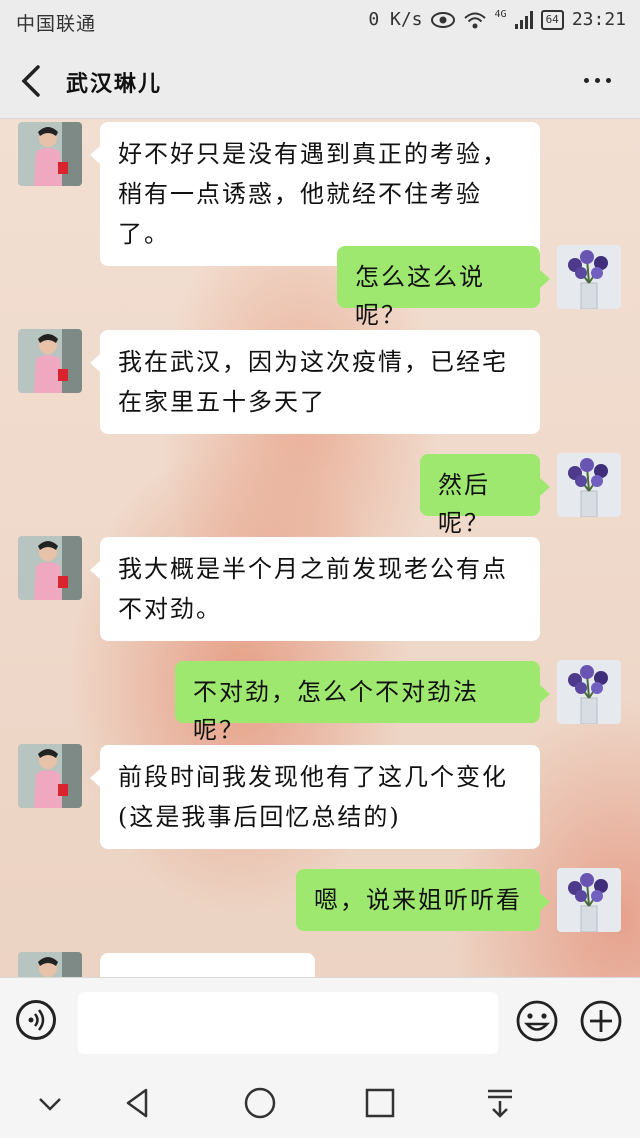 The image size is (640, 1138). Describe the element at coordinates (474, 20) in the screenshot. I see `wifi-icon` at that location.